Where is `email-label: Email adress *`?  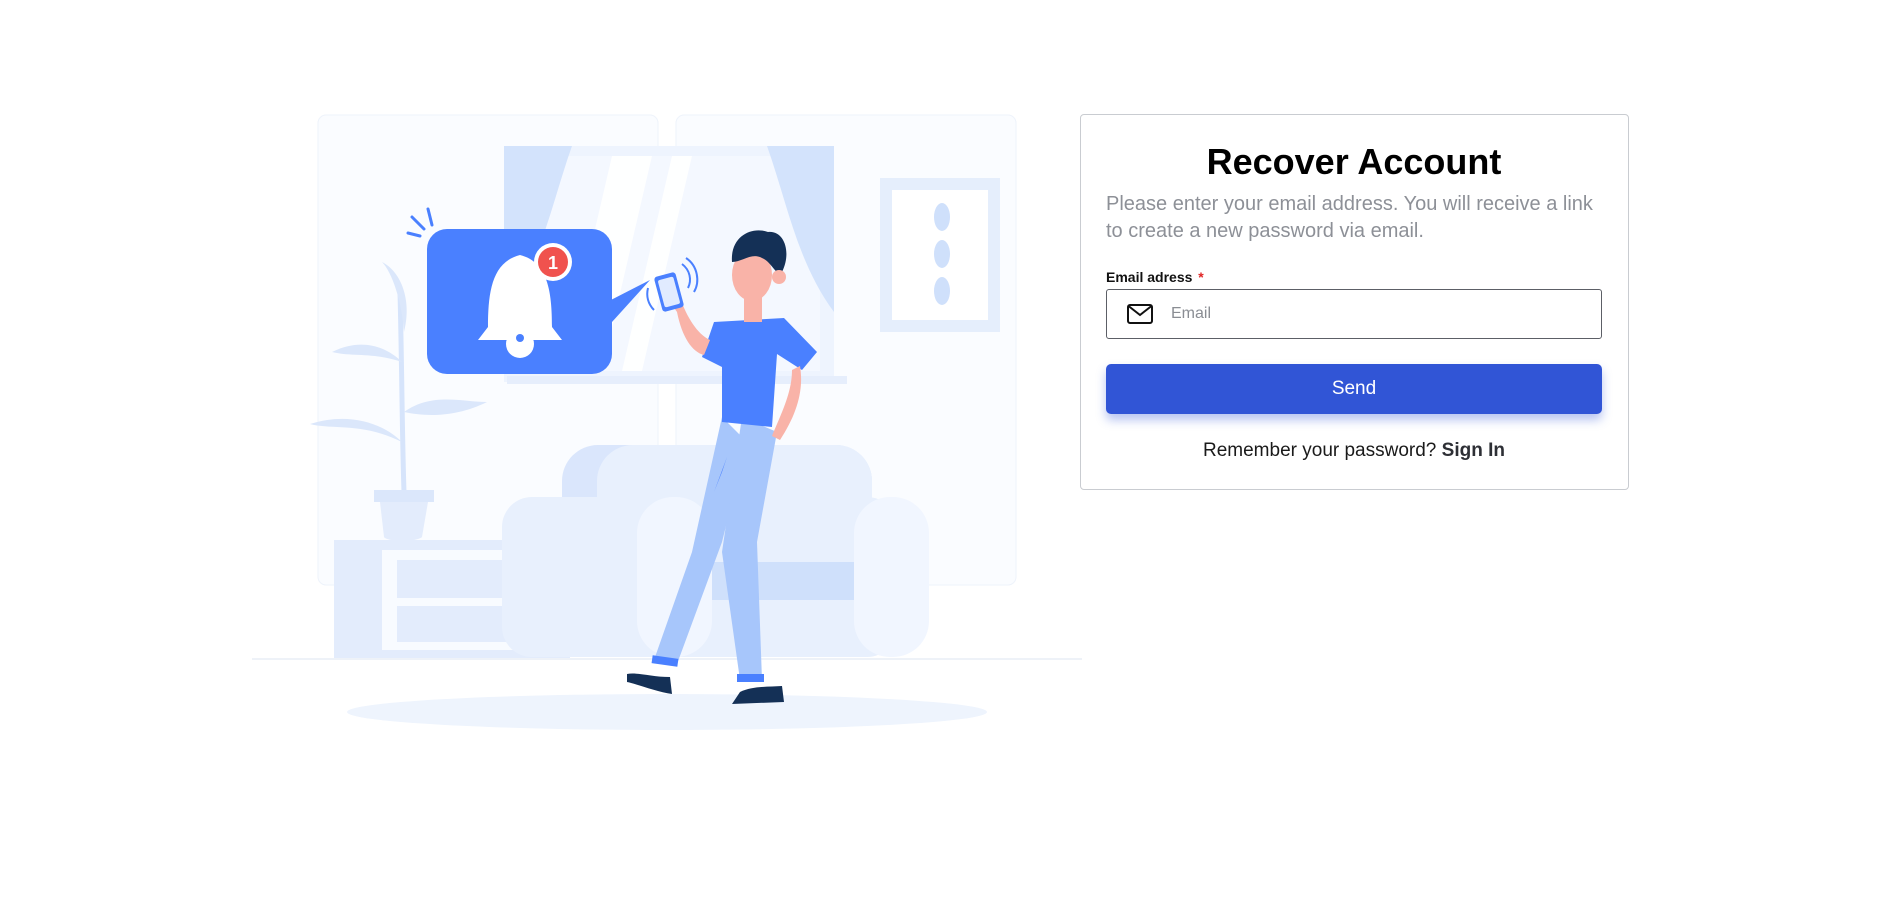 email-label: Email adress * is located at coordinates (1354, 277).